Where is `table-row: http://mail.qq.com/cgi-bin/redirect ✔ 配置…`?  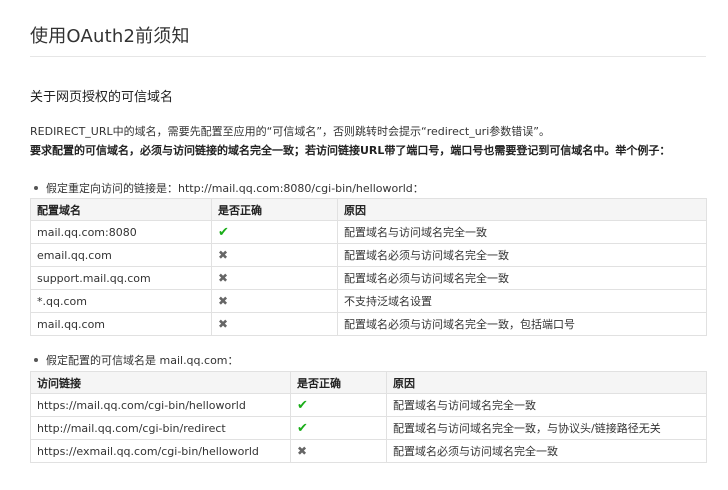
table-row: http://mail.qq.com/cgi-bin/redirect ✔ 配置… is located at coordinates (368, 428).